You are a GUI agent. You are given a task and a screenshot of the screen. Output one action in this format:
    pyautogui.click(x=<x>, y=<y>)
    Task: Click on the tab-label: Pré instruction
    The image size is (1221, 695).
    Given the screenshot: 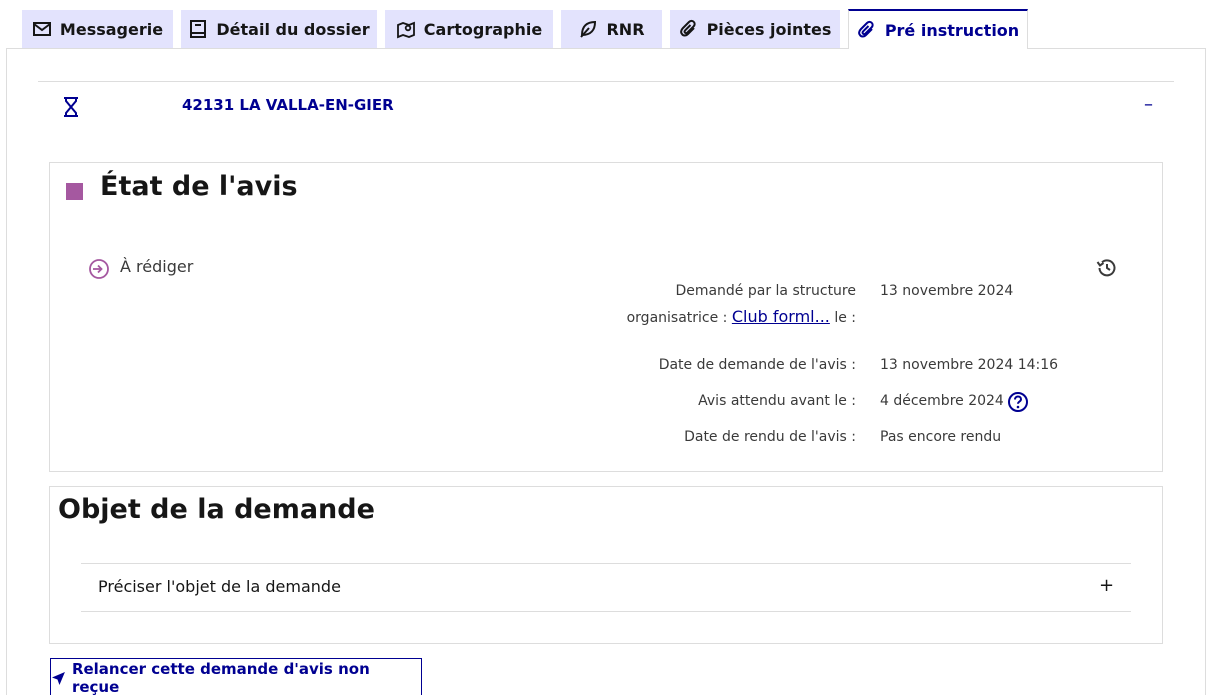 What is the action you would take?
    pyautogui.click(x=952, y=30)
    